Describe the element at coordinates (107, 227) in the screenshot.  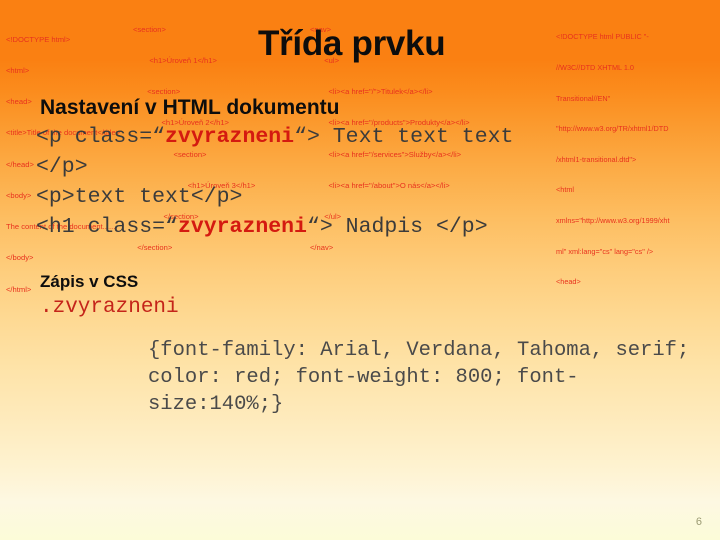
I see `code-text: <h1 class=“` at that location.